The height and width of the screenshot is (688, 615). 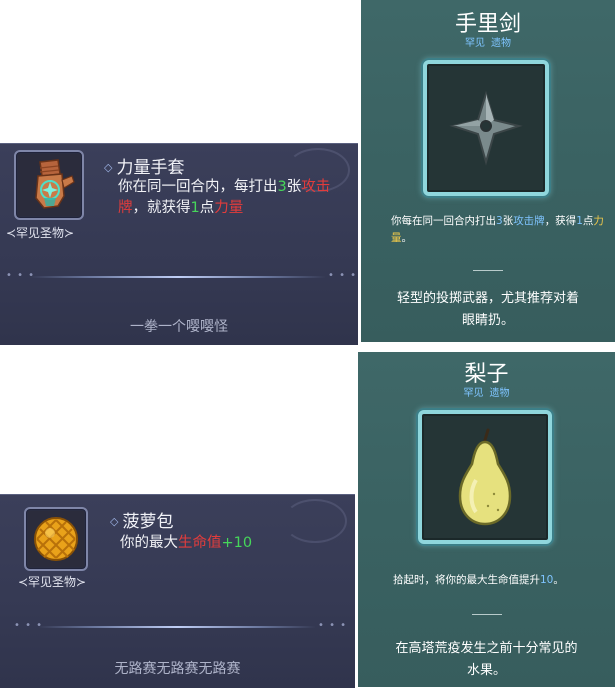 I want to click on panel-description: 拾起时，将你的最大生命值提升10。, so click(x=478, y=580).